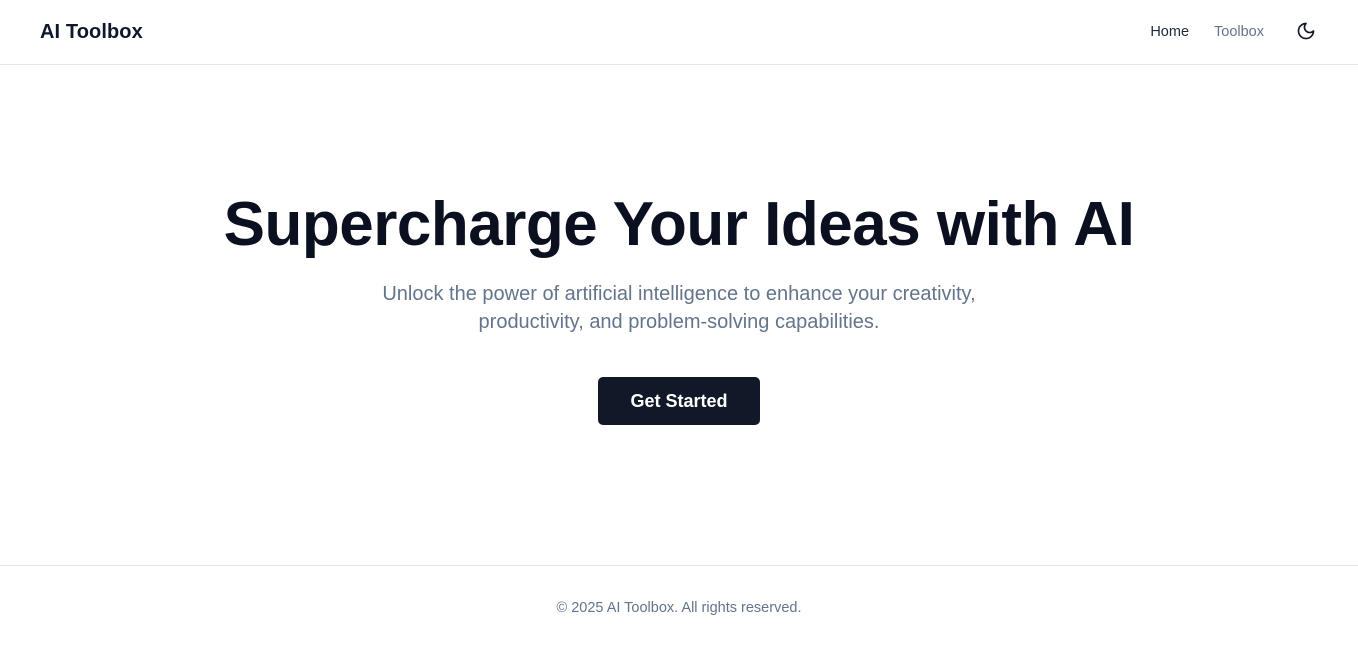 This screenshot has height=650, width=1358. What do you see at coordinates (679, 32) in the screenshot?
I see `site-header: AI Toolbox Home Toolbox` at bounding box center [679, 32].